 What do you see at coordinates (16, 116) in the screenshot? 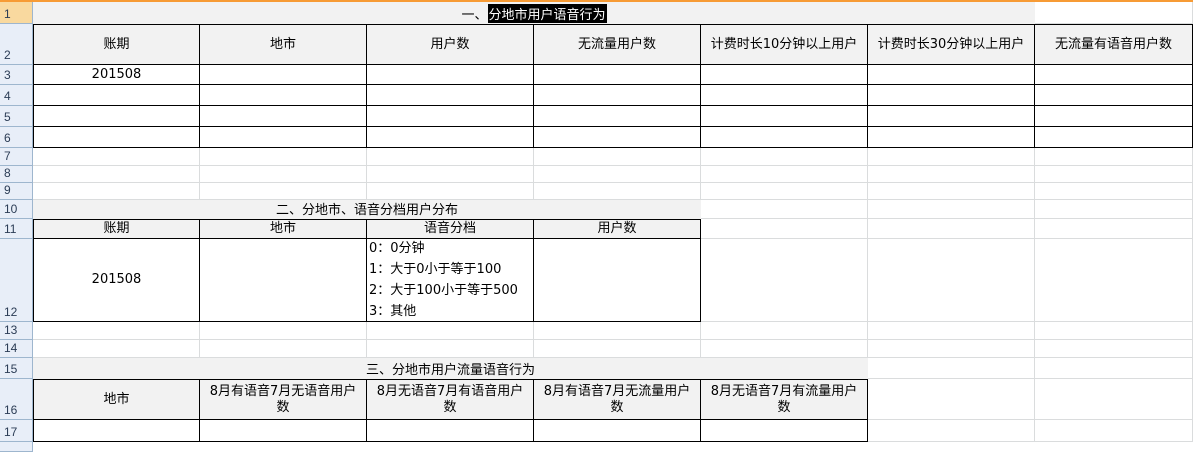
I see `row-header: 5` at bounding box center [16, 116].